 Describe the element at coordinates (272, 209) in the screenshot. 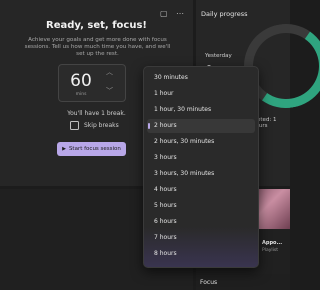

I see `playlist-artwork` at that location.